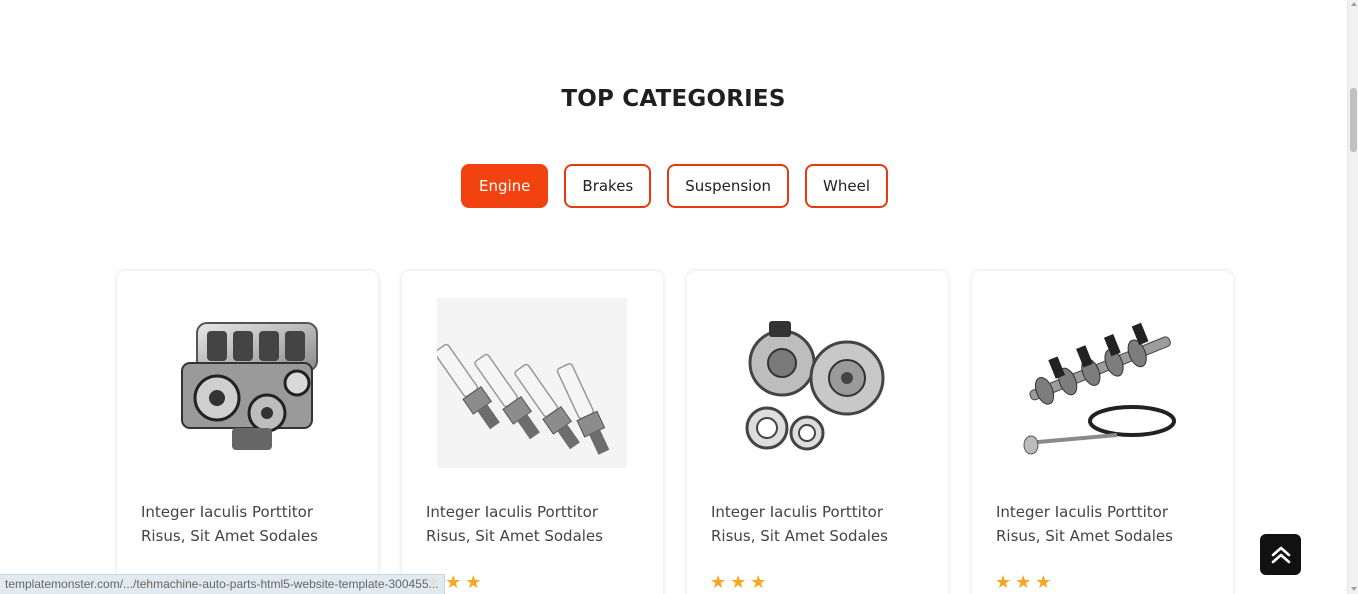  I want to click on scroll-to-top-button, so click(1280, 554).